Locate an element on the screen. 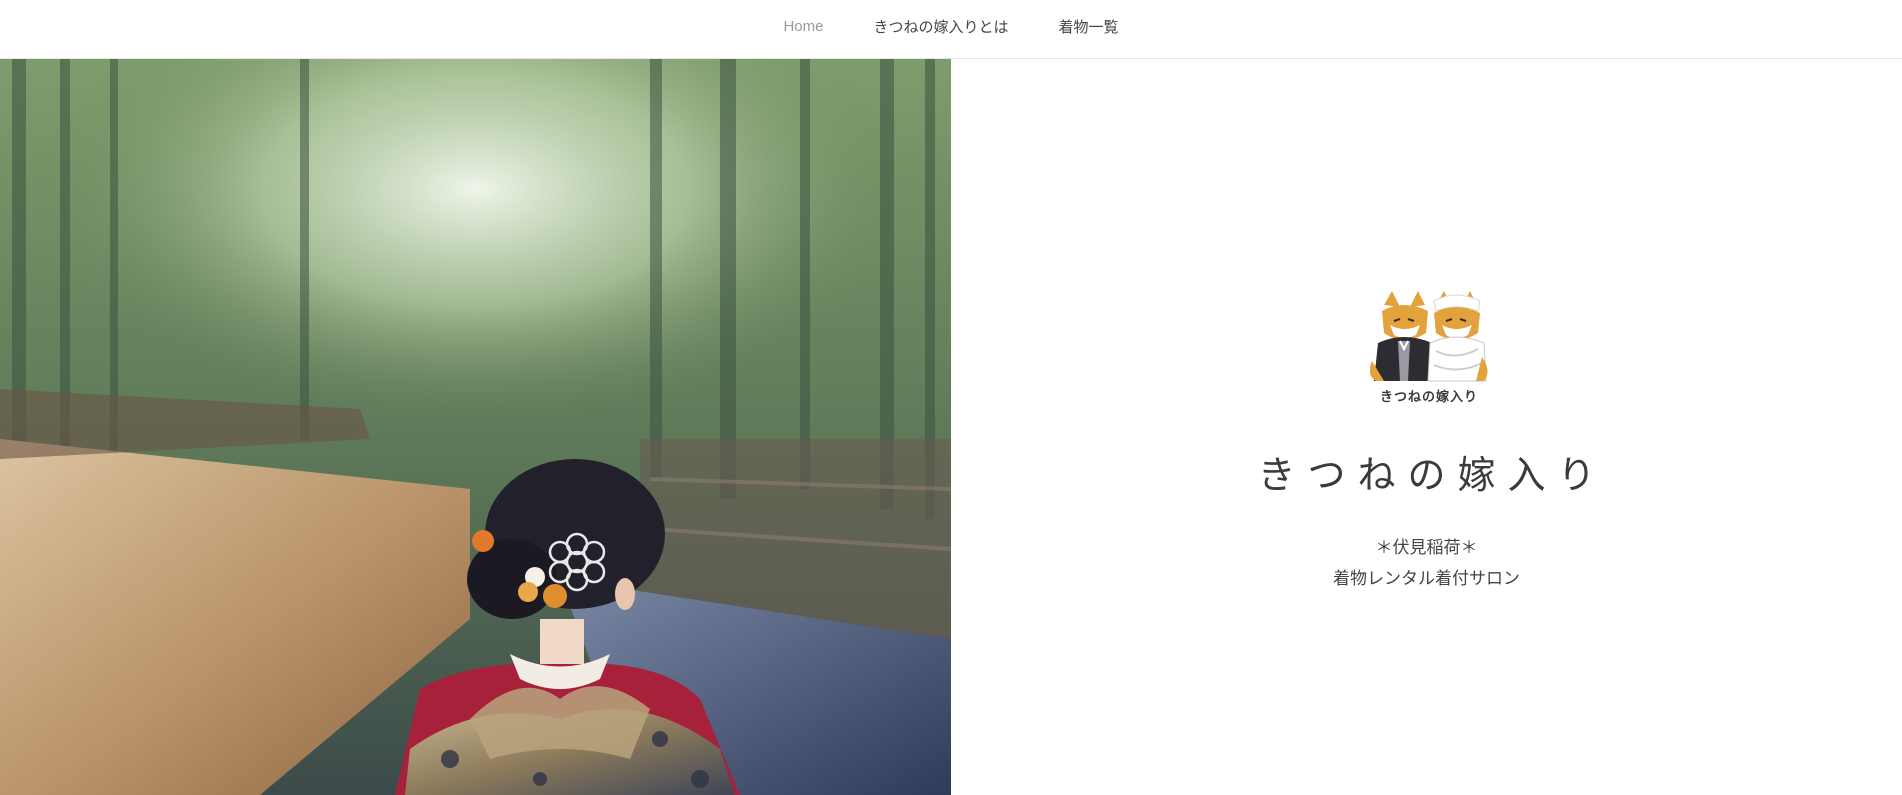  nav-item-about: きつねの嫁入りとは is located at coordinates (940, 26).